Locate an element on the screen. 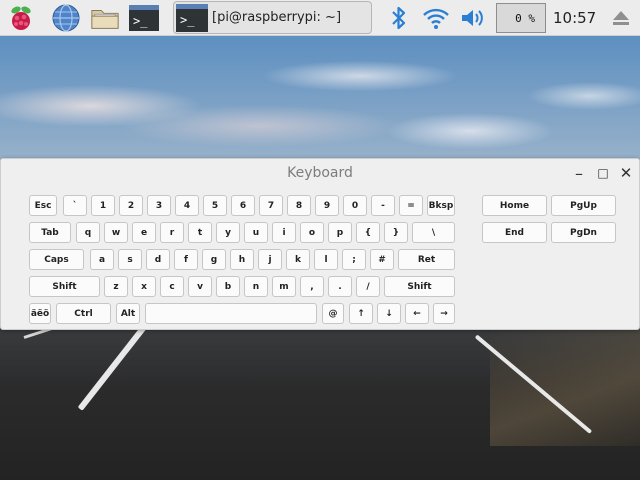  minimize-icon: – is located at coordinates (579, 173).